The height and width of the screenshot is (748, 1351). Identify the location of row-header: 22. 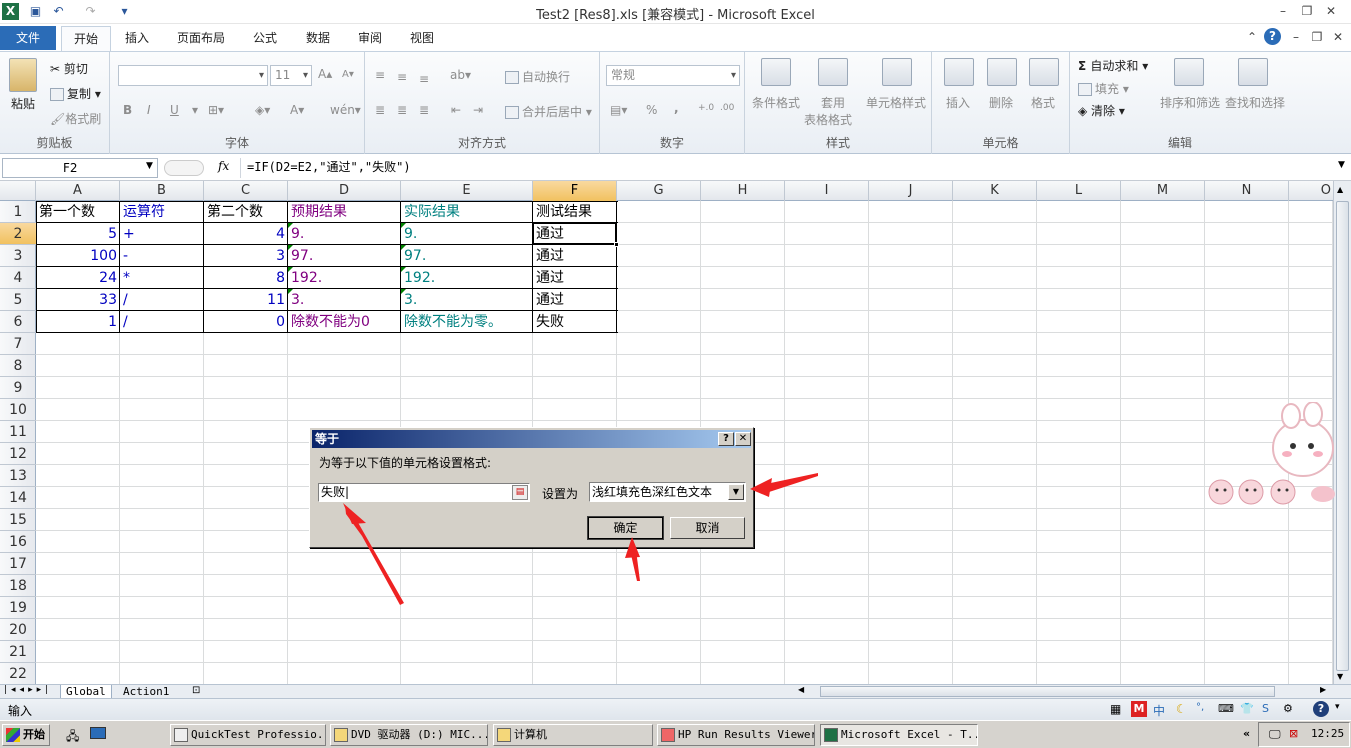
(18, 674).